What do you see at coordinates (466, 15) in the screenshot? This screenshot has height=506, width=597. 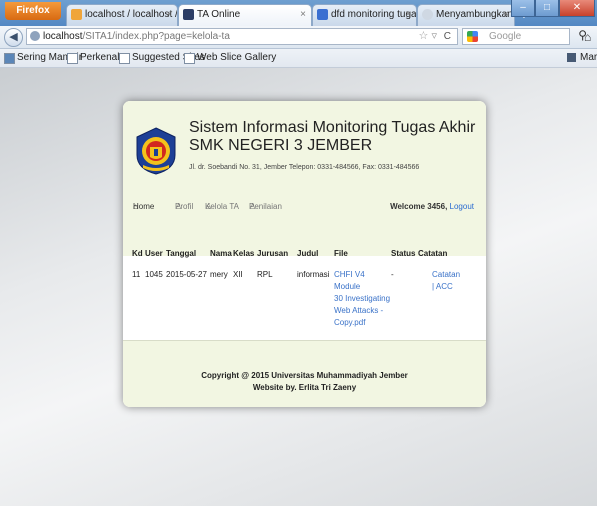 I see `tab-menyambungkan: Menyambungkan... ×` at bounding box center [466, 15].